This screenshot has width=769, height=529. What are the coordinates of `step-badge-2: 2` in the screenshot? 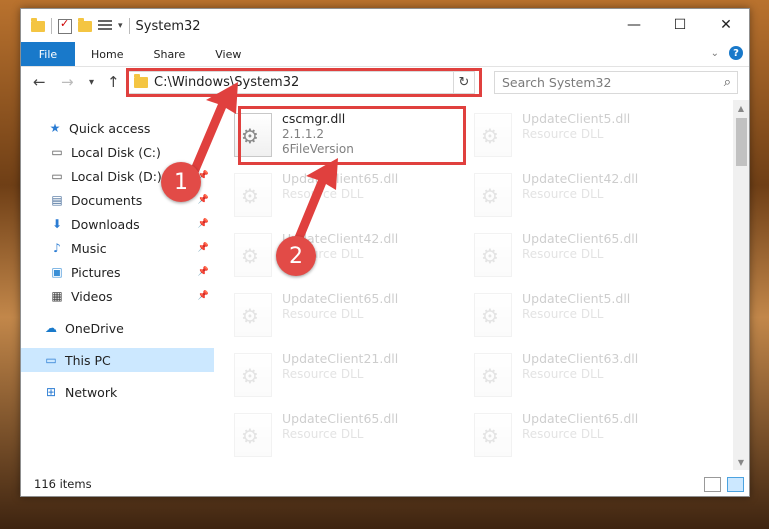 It's located at (296, 256).